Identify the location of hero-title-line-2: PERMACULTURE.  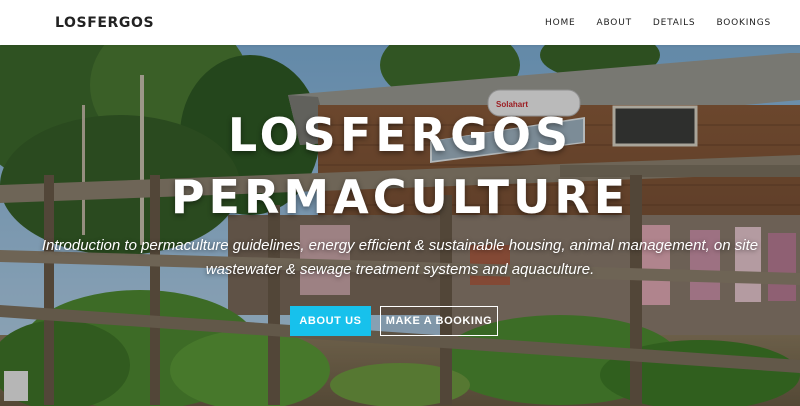
(400, 197).